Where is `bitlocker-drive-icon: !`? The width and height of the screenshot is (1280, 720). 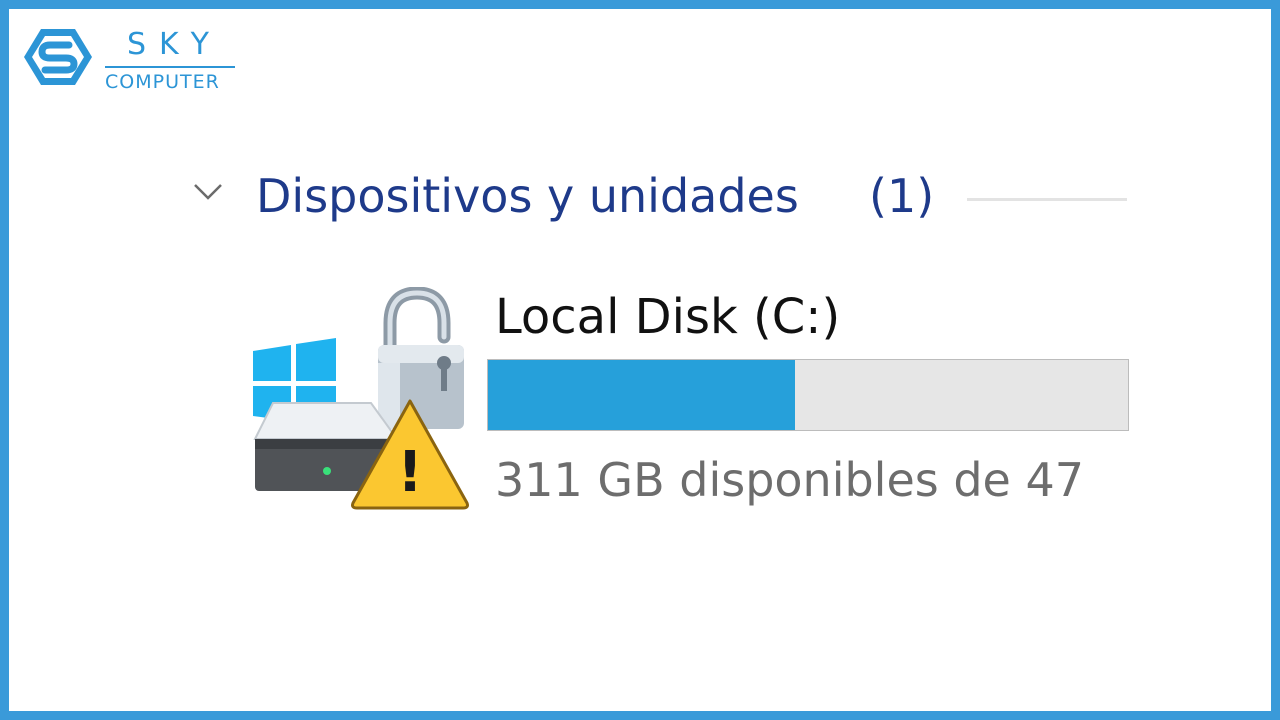 bitlocker-drive-icon: ! is located at coordinates (361, 398).